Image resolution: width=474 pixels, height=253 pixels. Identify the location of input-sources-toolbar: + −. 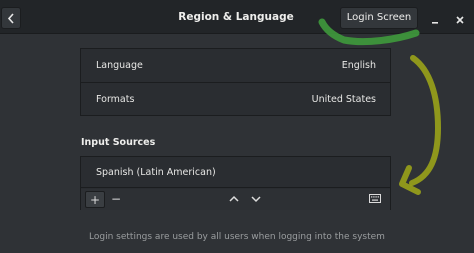
(235, 199).